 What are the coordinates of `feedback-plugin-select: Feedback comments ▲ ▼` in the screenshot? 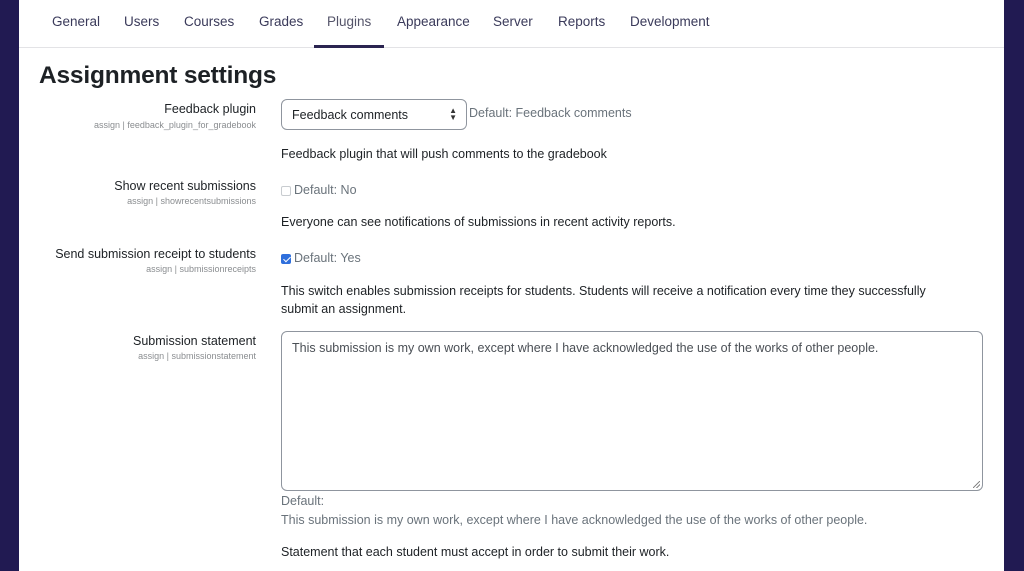 It's located at (374, 114).